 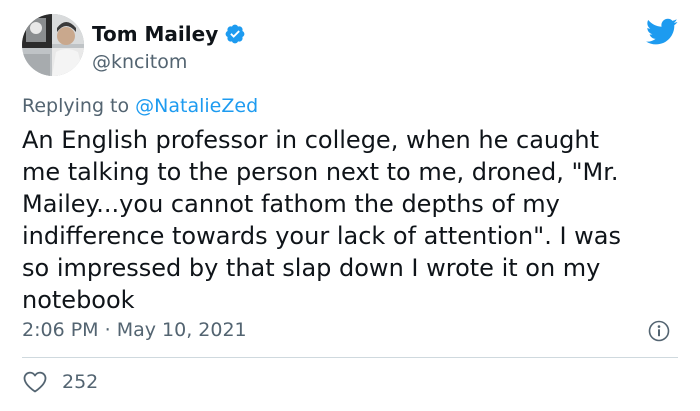 I want to click on avatar, so click(x=53, y=45).